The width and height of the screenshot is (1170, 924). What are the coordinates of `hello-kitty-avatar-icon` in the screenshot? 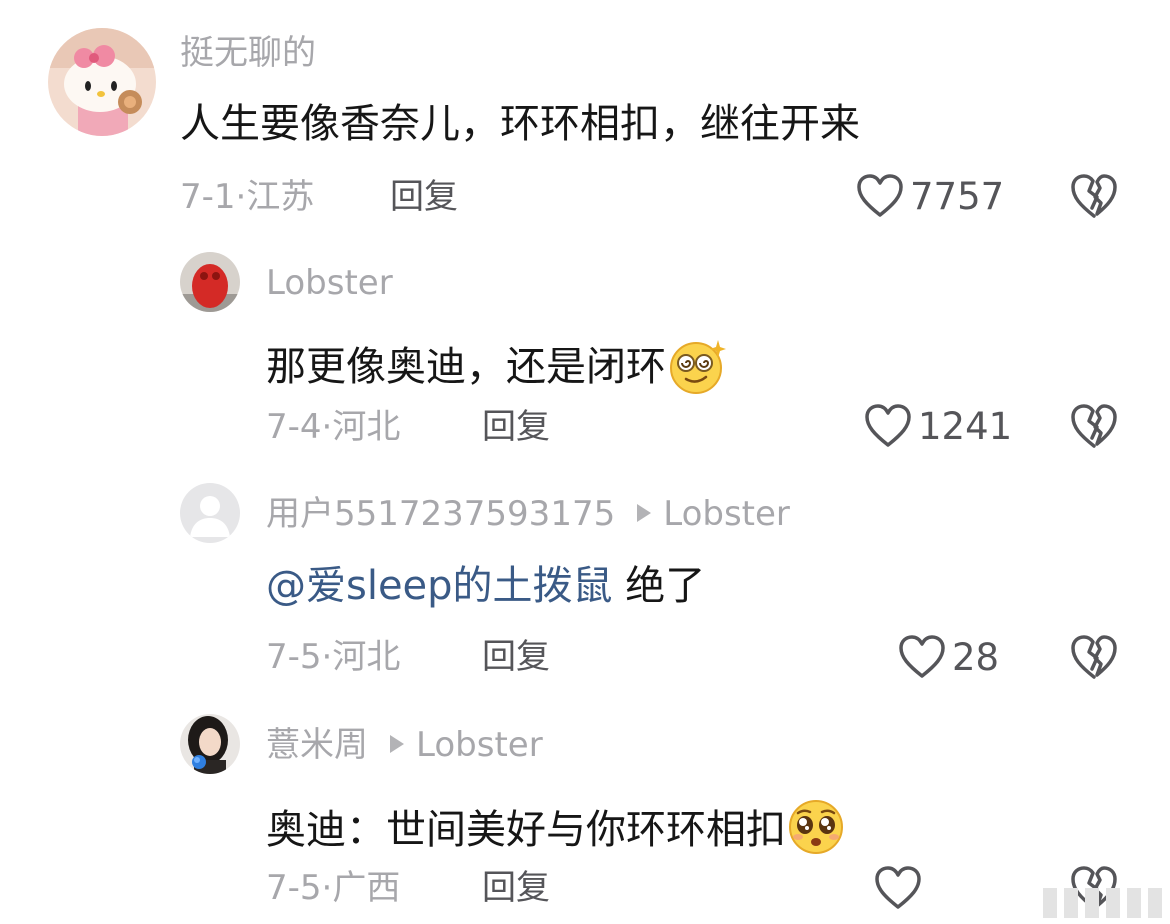 It's located at (102, 82).